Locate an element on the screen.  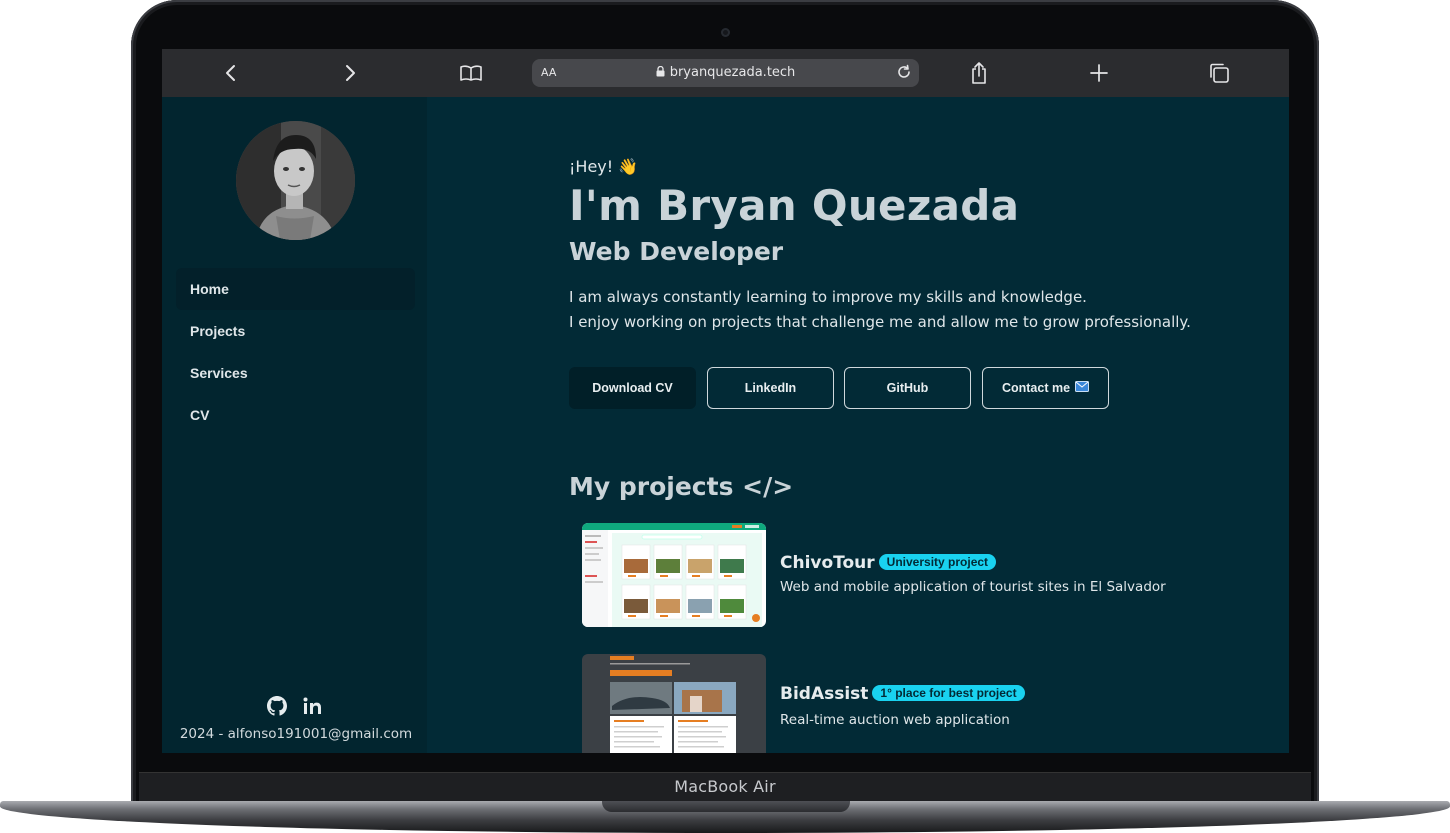
url-text: bryanquezada.tech is located at coordinates (732, 72).